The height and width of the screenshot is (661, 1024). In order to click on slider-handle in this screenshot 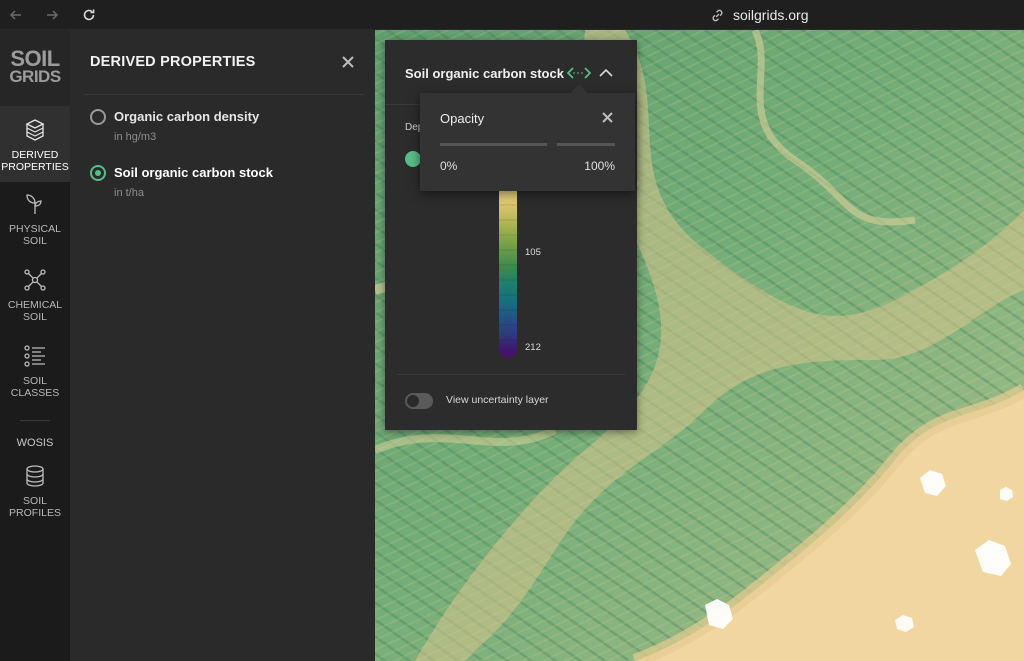, I will do `click(552, 144)`.